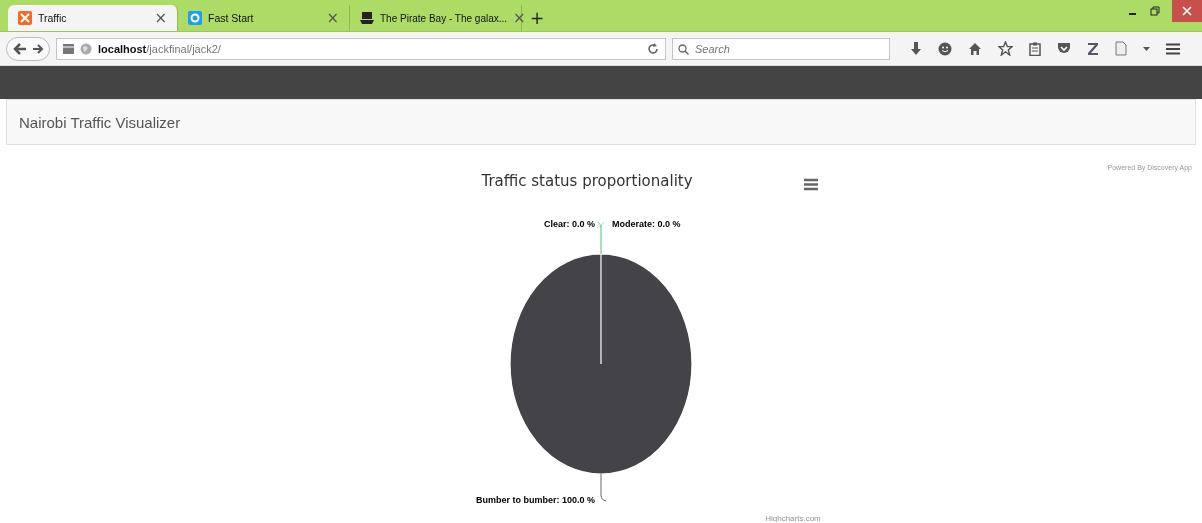  What do you see at coordinates (781, 48) in the screenshot?
I see `search-field: Search` at bounding box center [781, 48].